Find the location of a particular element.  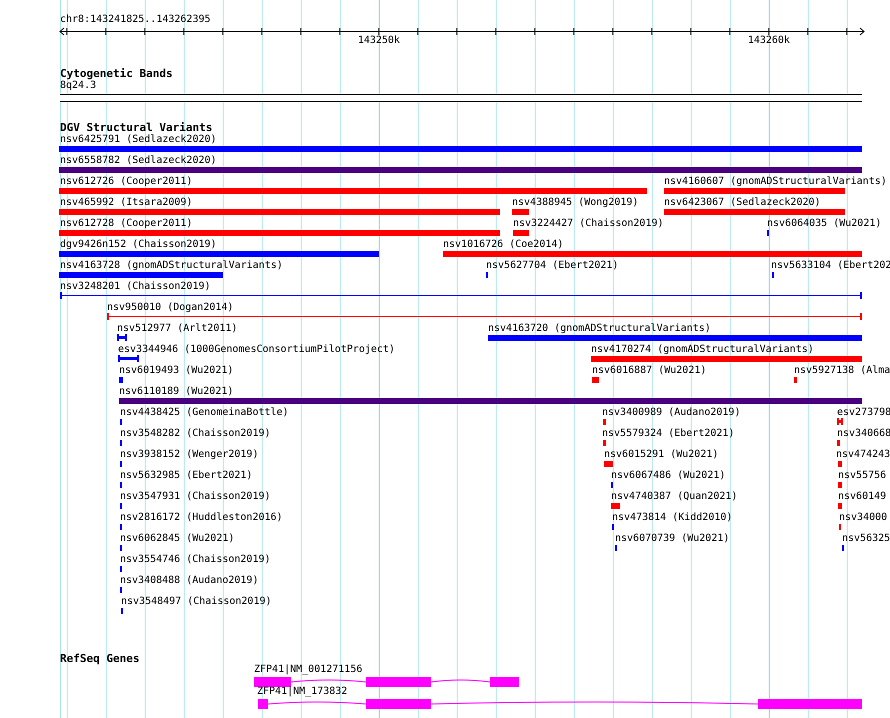

feature-label: nsv4438425 (GenomeinaBottle) is located at coordinates (204, 413).